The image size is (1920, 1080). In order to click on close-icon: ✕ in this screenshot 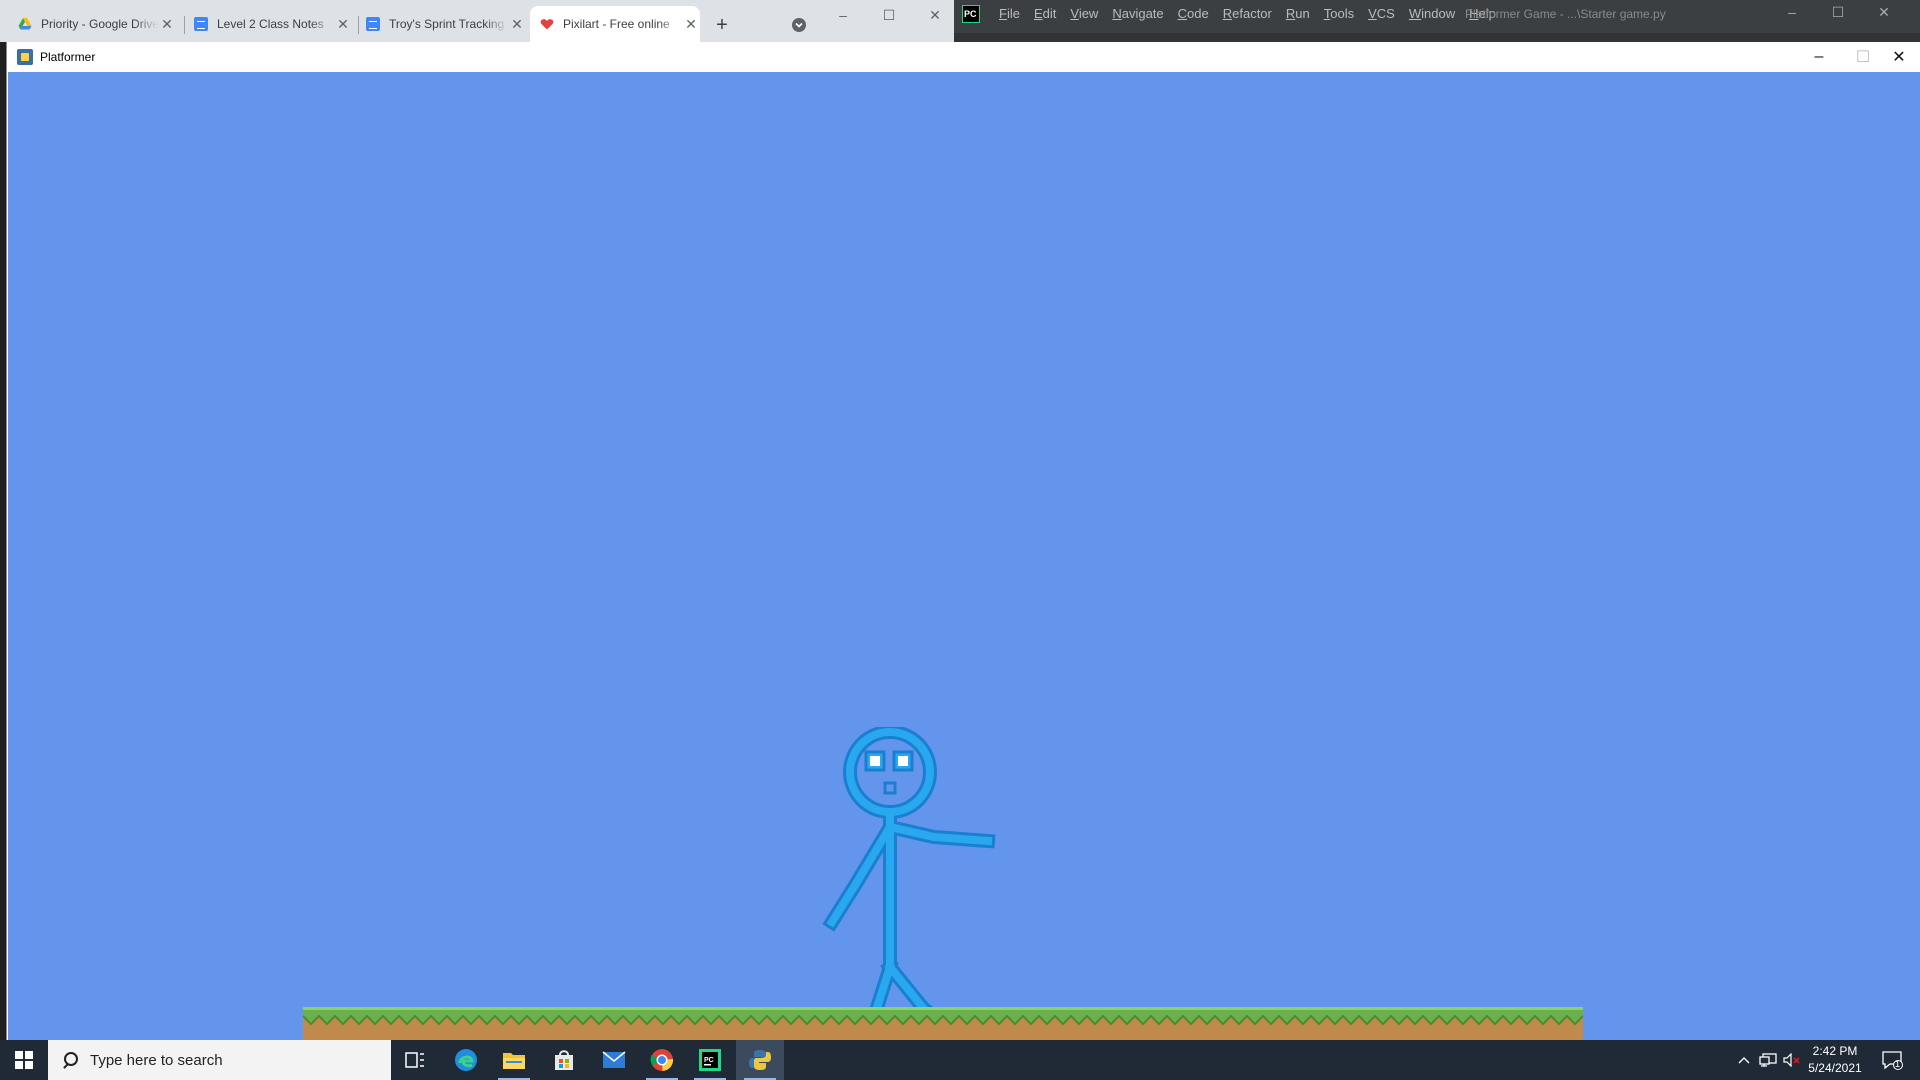, I will do `click(1898, 57)`.